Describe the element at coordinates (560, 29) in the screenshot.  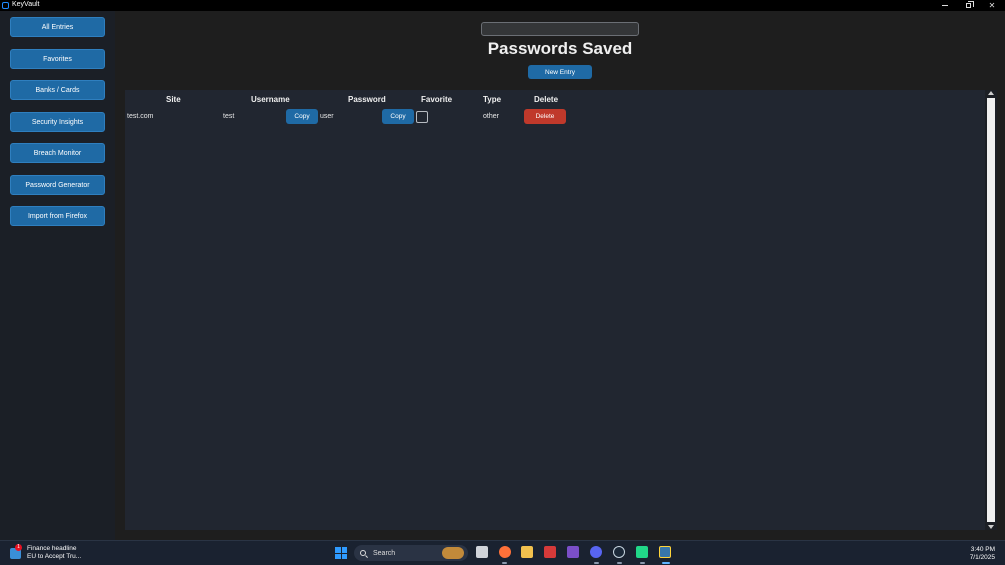
I see `search-input` at that location.